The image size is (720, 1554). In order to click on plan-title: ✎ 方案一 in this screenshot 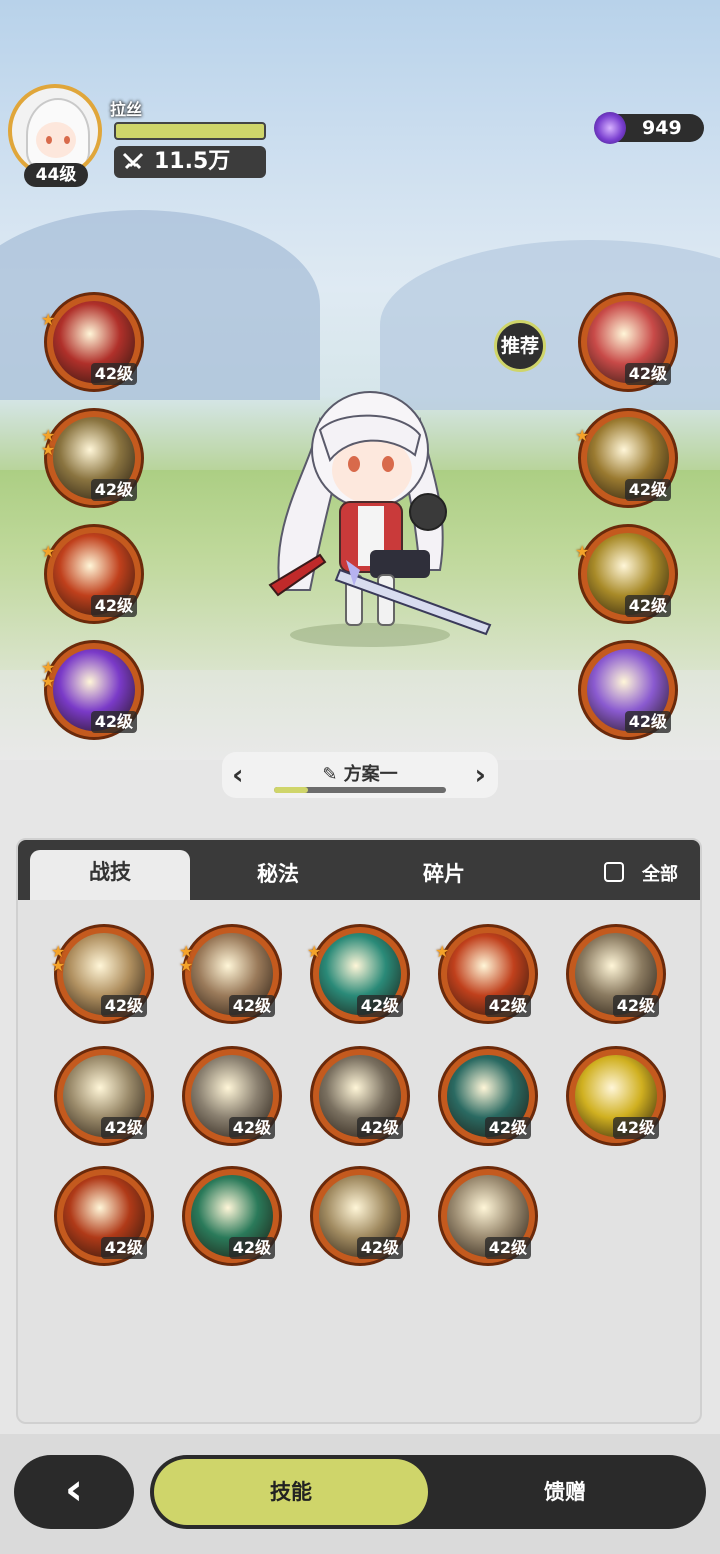, I will do `click(360, 773)`.